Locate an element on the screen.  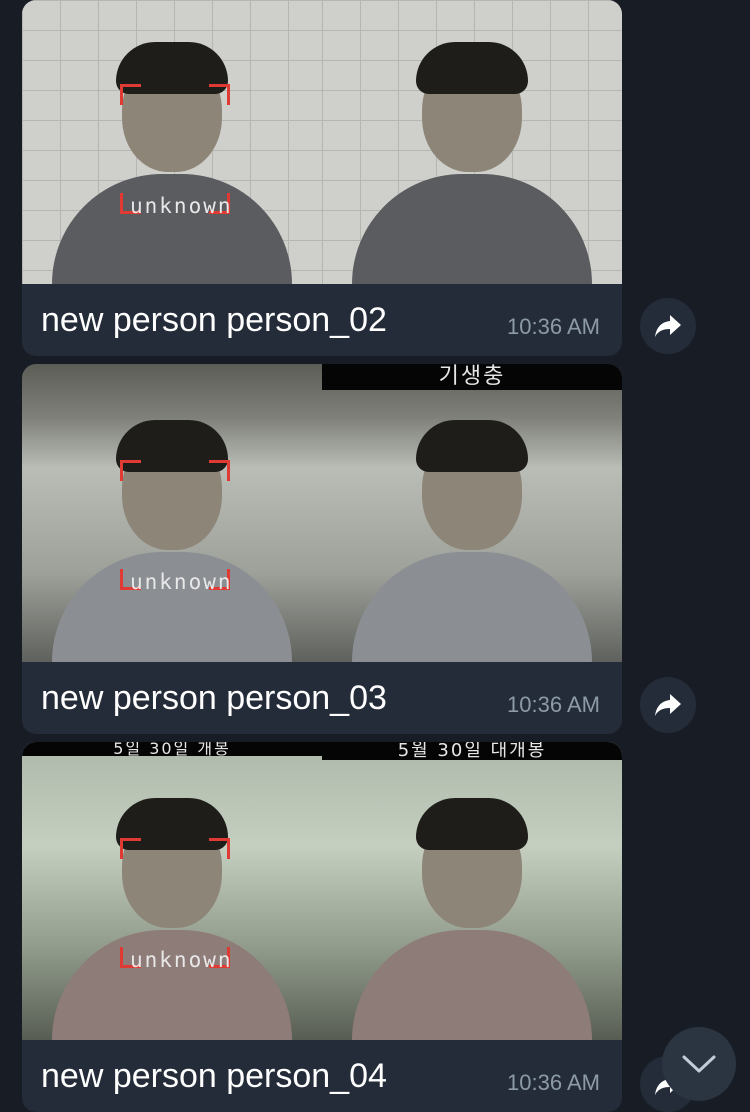
caption-text: new person person_03 is located at coordinates (214, 697).